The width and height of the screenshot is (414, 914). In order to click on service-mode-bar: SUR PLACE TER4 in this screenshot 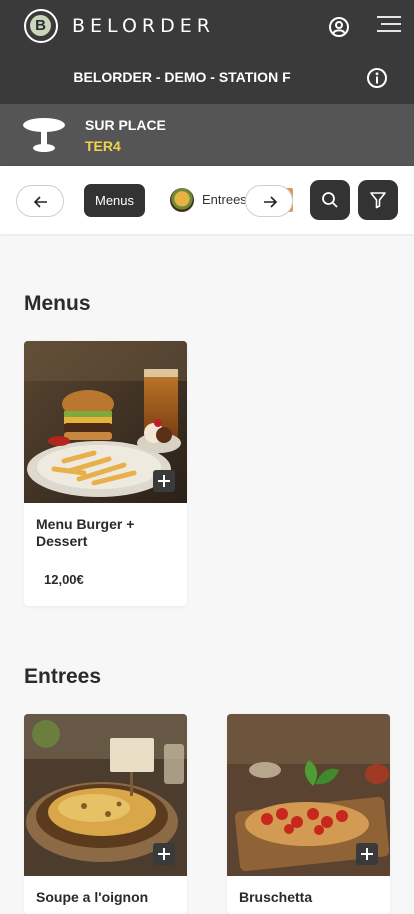, I will do `click(207, 135)`.